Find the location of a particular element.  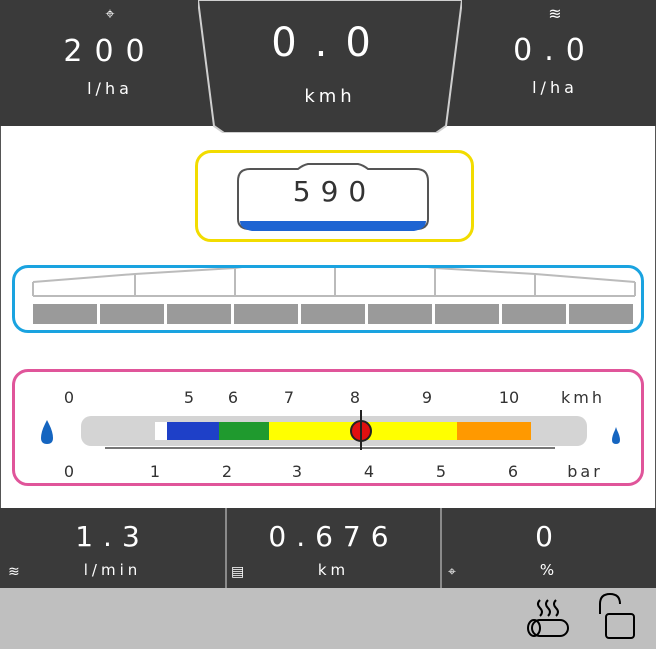

percent-unit: % is located at coordinates (549, 570).